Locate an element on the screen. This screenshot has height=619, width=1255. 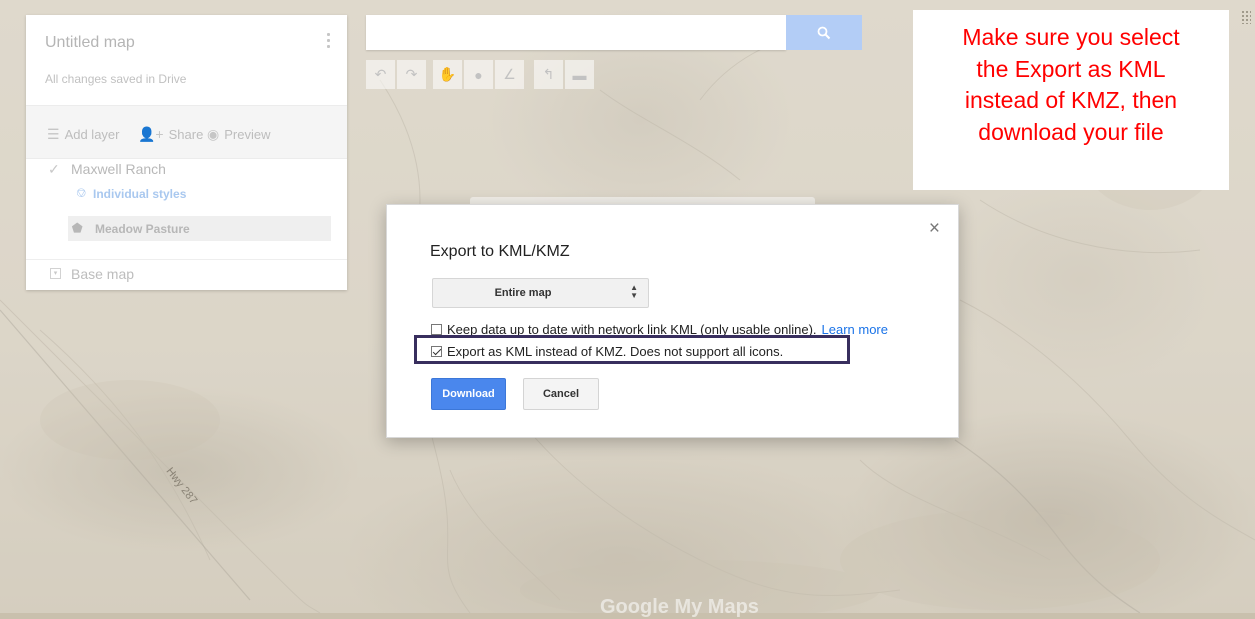
callout-line: download your file is located at coordinates (1071, 131).